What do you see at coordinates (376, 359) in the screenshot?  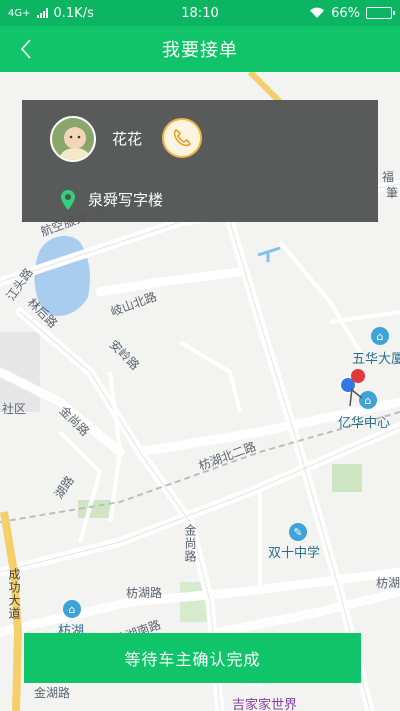 I see `map-label: 五华大厦` at bounding box center [376, 359].